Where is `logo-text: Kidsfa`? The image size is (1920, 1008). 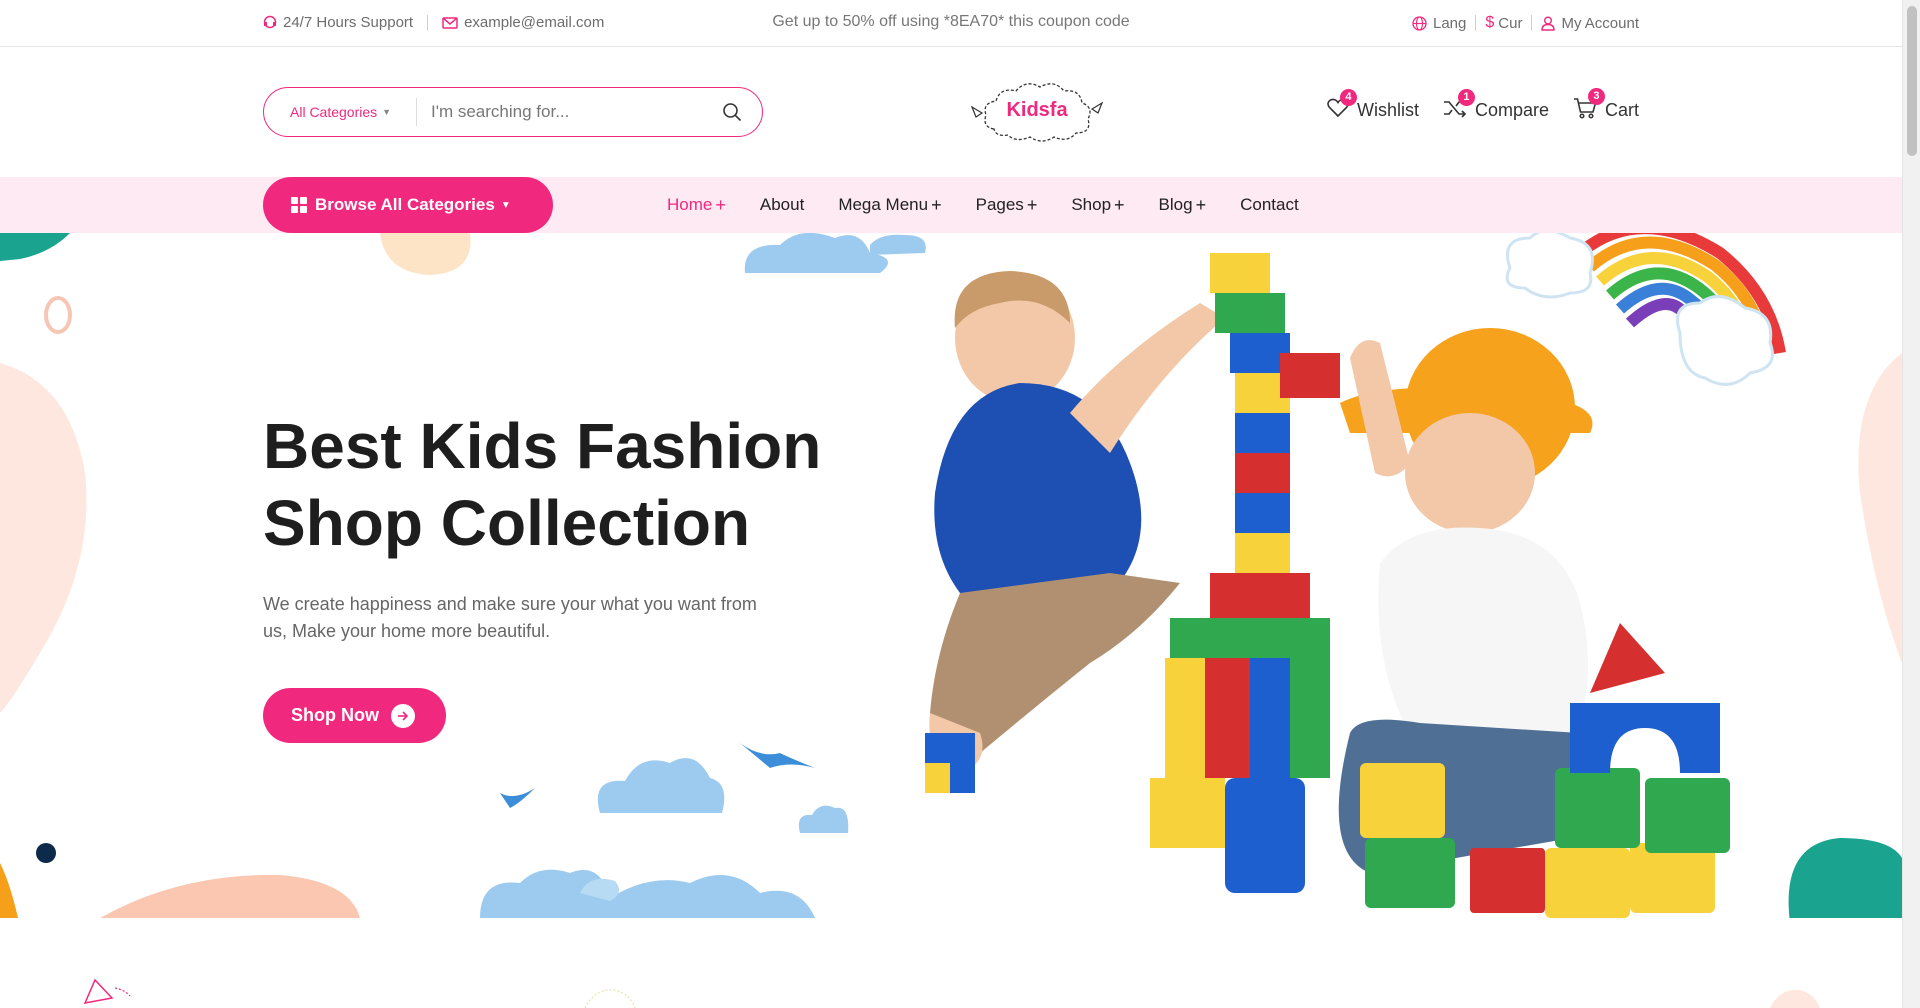
logo-text: Kidsfa is located at coordinates (1037, 110).